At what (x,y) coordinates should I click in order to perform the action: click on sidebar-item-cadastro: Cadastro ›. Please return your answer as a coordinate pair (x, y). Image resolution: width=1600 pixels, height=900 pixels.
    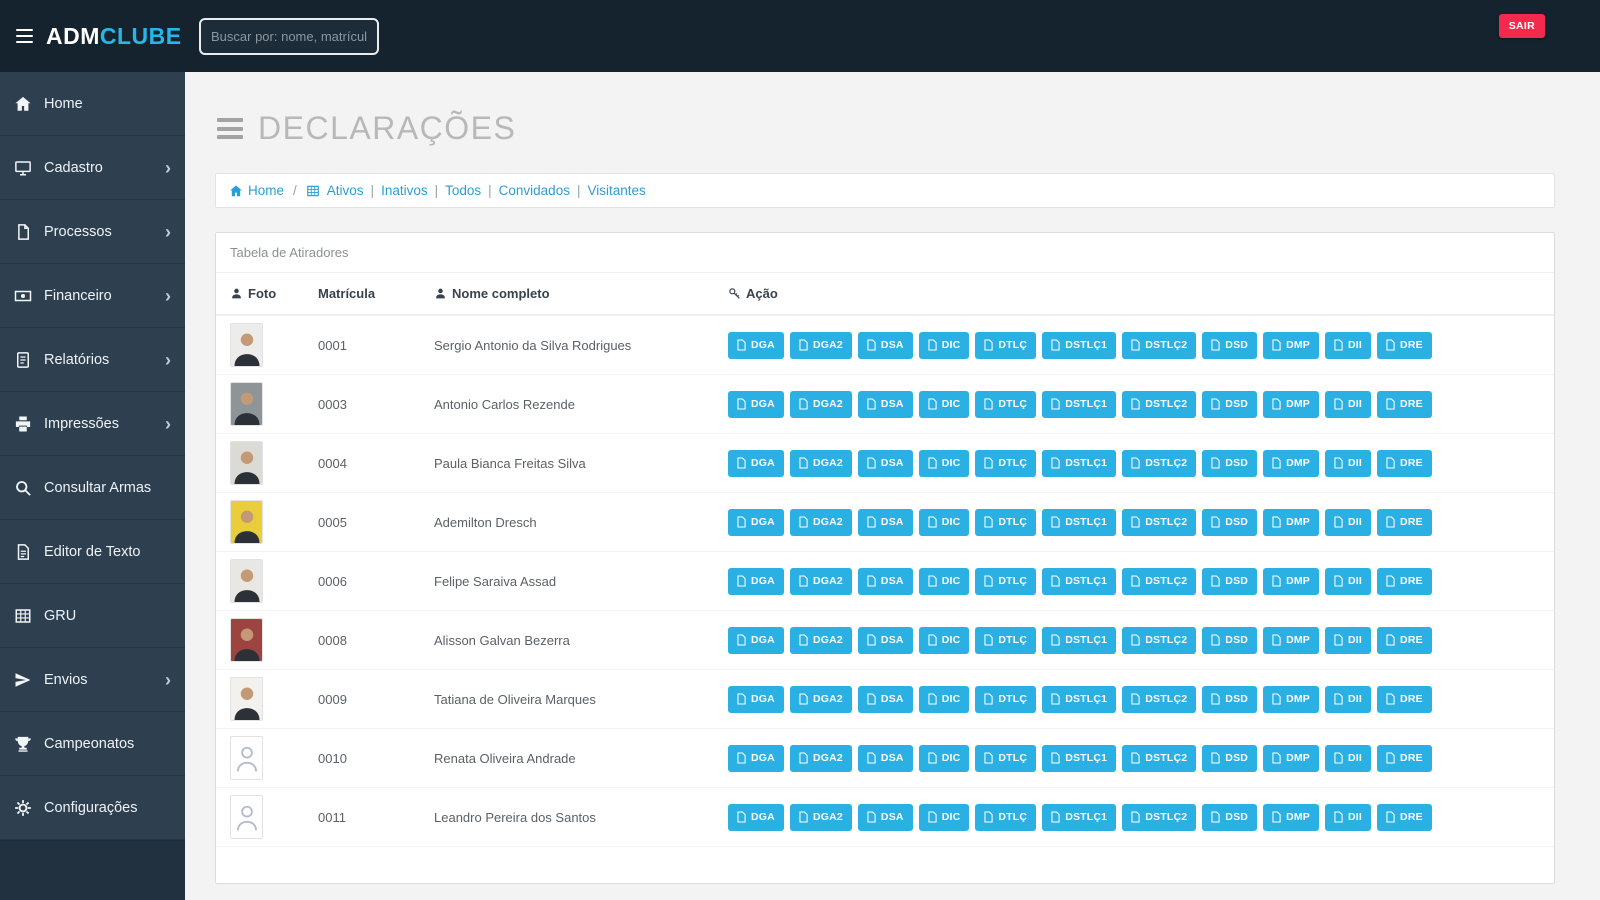
    Looking at the image, I should click on (92, 168).